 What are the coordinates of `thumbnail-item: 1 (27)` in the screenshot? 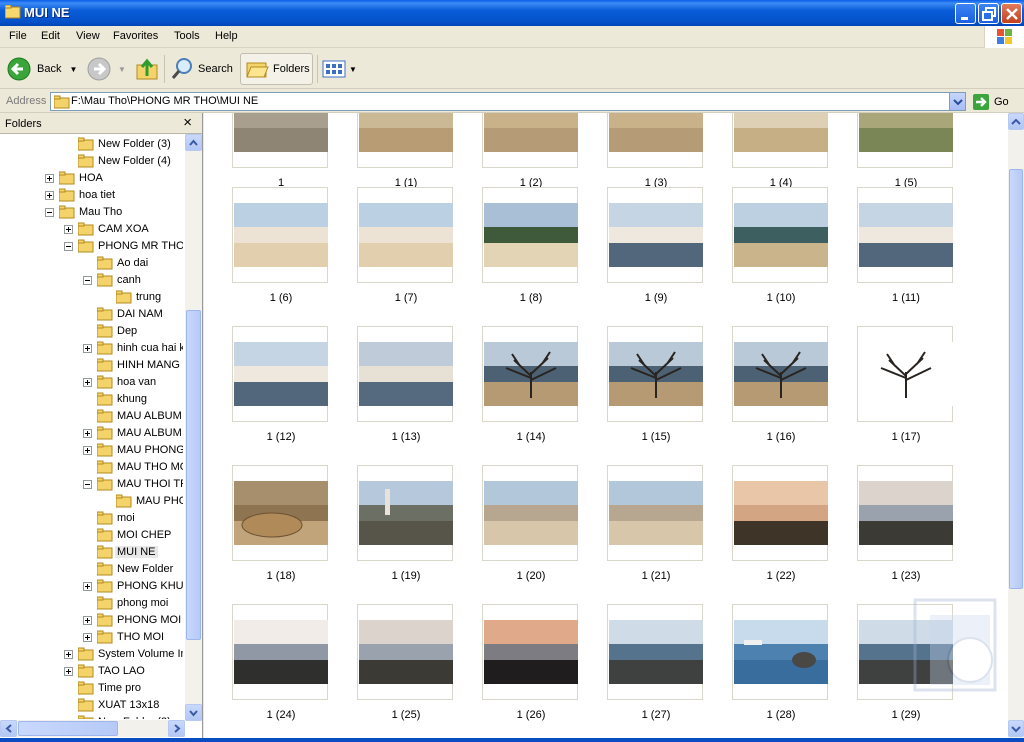 It's located at (656, 670).